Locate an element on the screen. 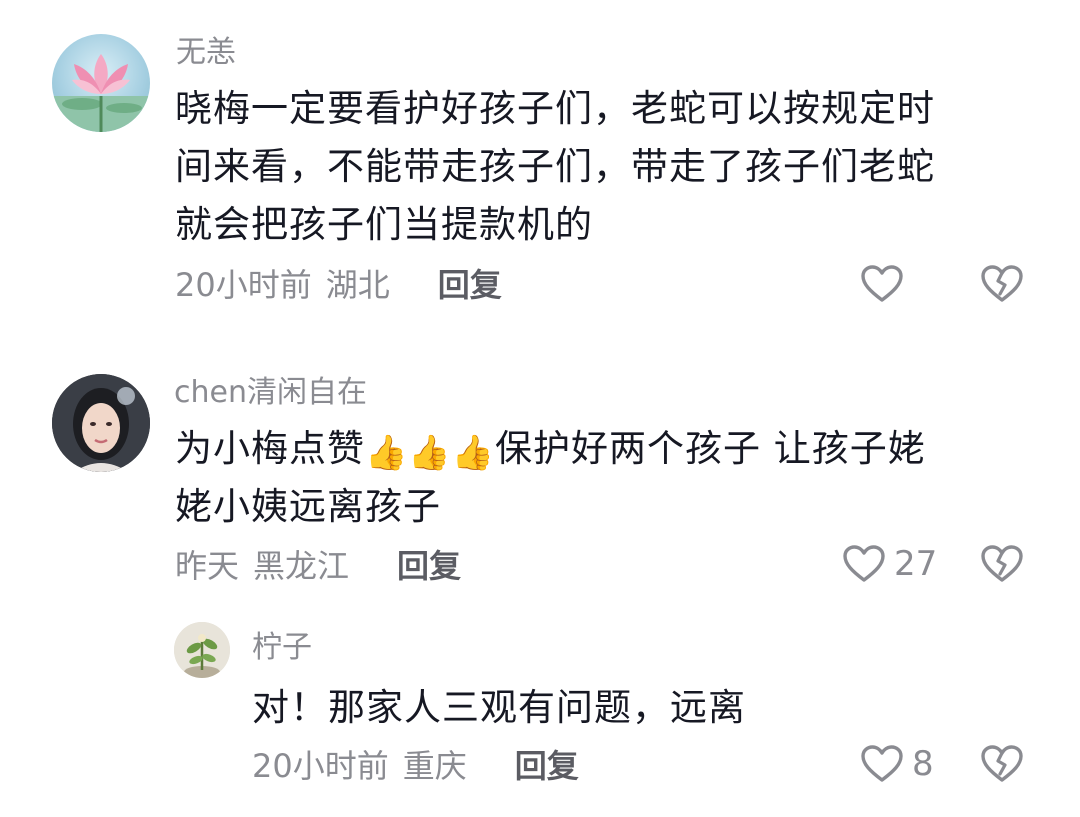 The width and height of the screenshot is (1080, 817). like-button: 8 is located at coordinates (897, 764).